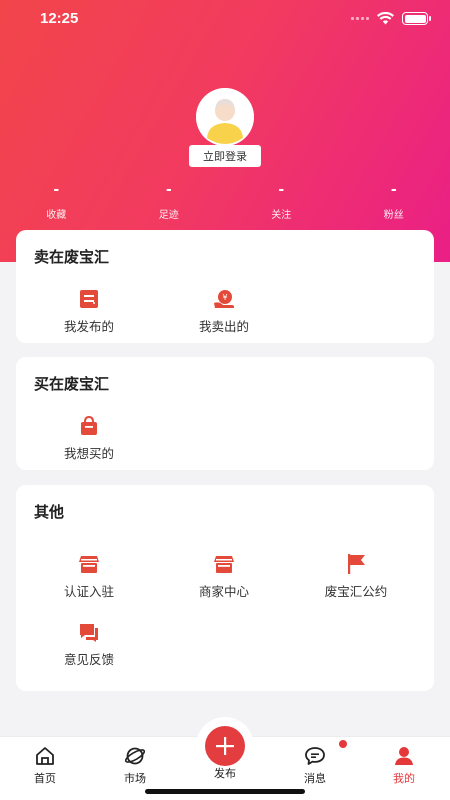 This screenshot has width=450, height=800. Describe the element at coordinates (225, 773) in the screenshot. I see `publish-label: 发布` at that location.